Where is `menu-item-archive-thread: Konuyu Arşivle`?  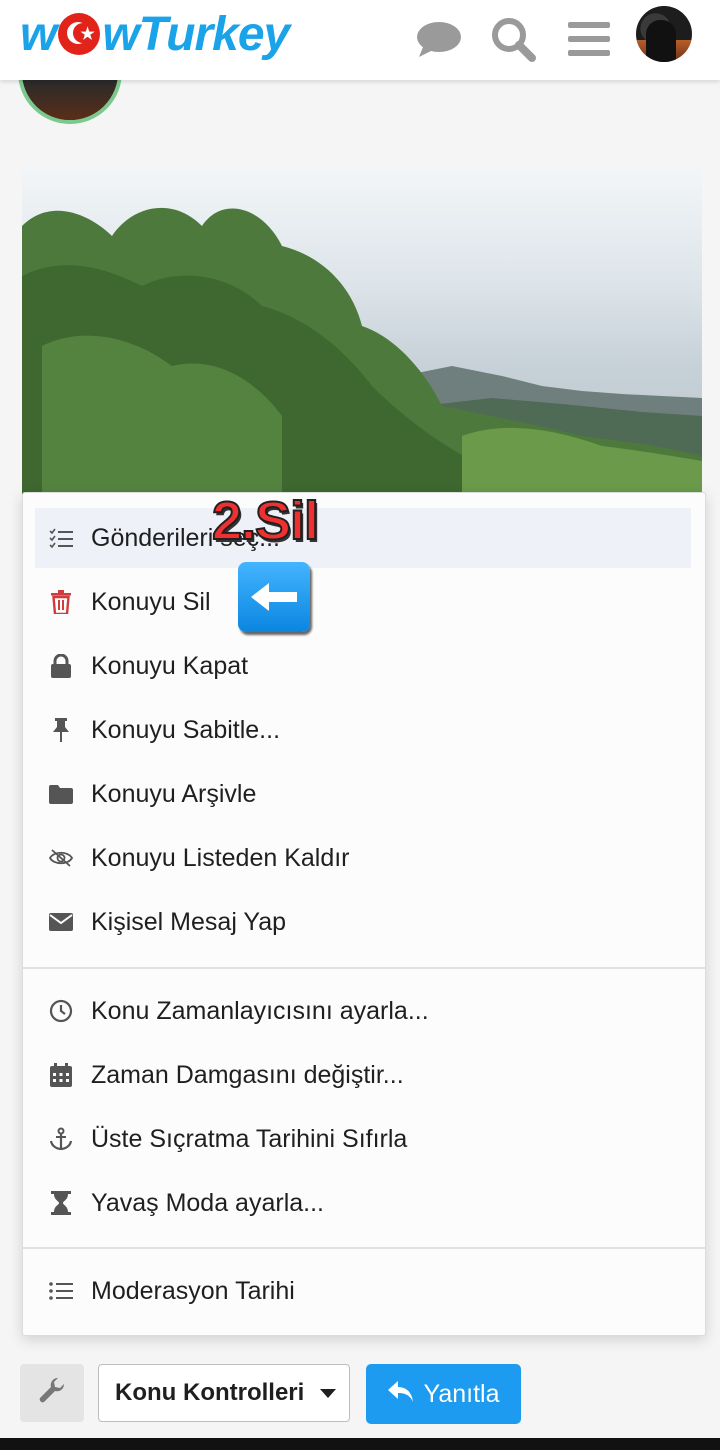
menu-item-archive-thread: Konuyu Arşivle is located at coordinates (363, 794).